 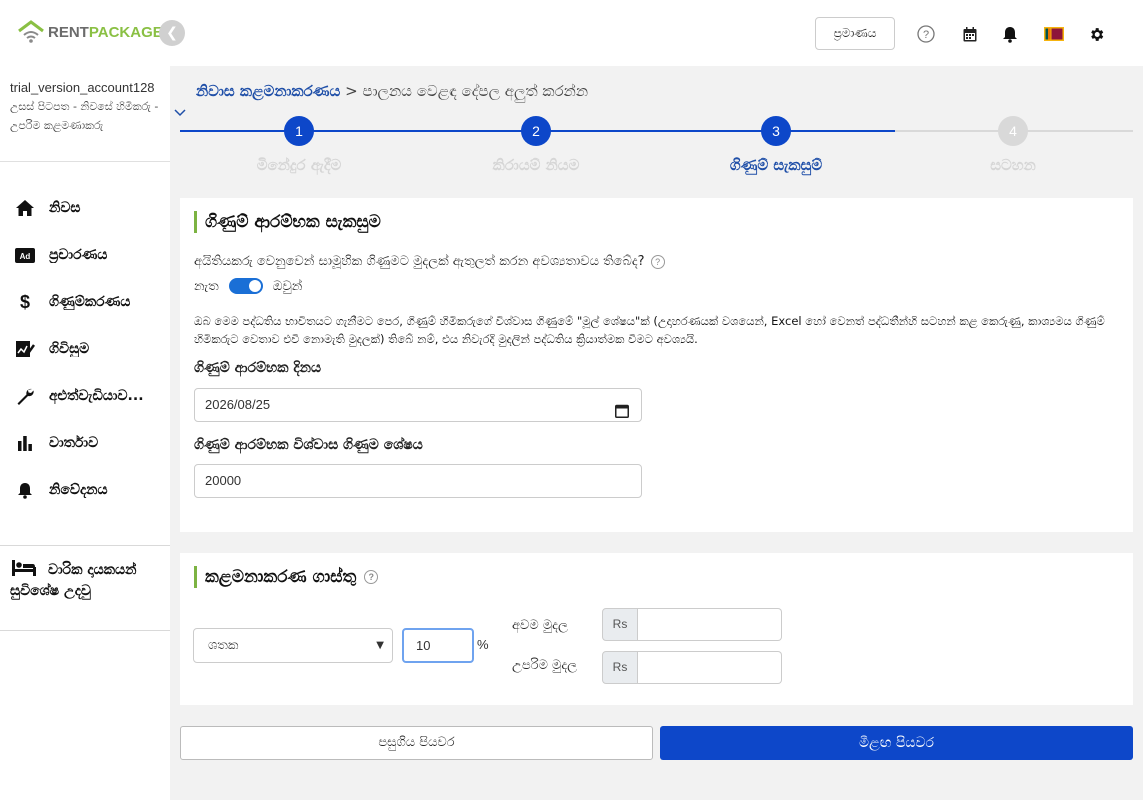 What do you see at coordinates (776, 131) in the screenshot?
I see `step-3-circle: 3` at bounding box center [776, 131].